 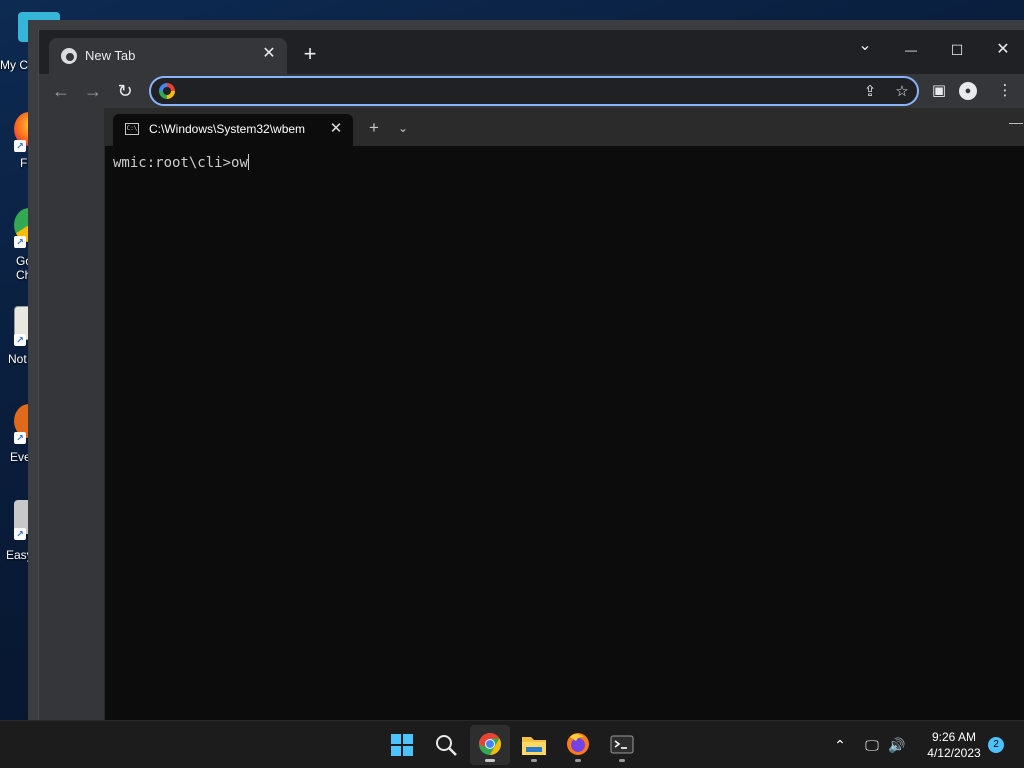 I want to click on chrome-toolbar: ← → ↻ ⇪ ☆ ▣ ● ⋮, so click(x=531, y=91).